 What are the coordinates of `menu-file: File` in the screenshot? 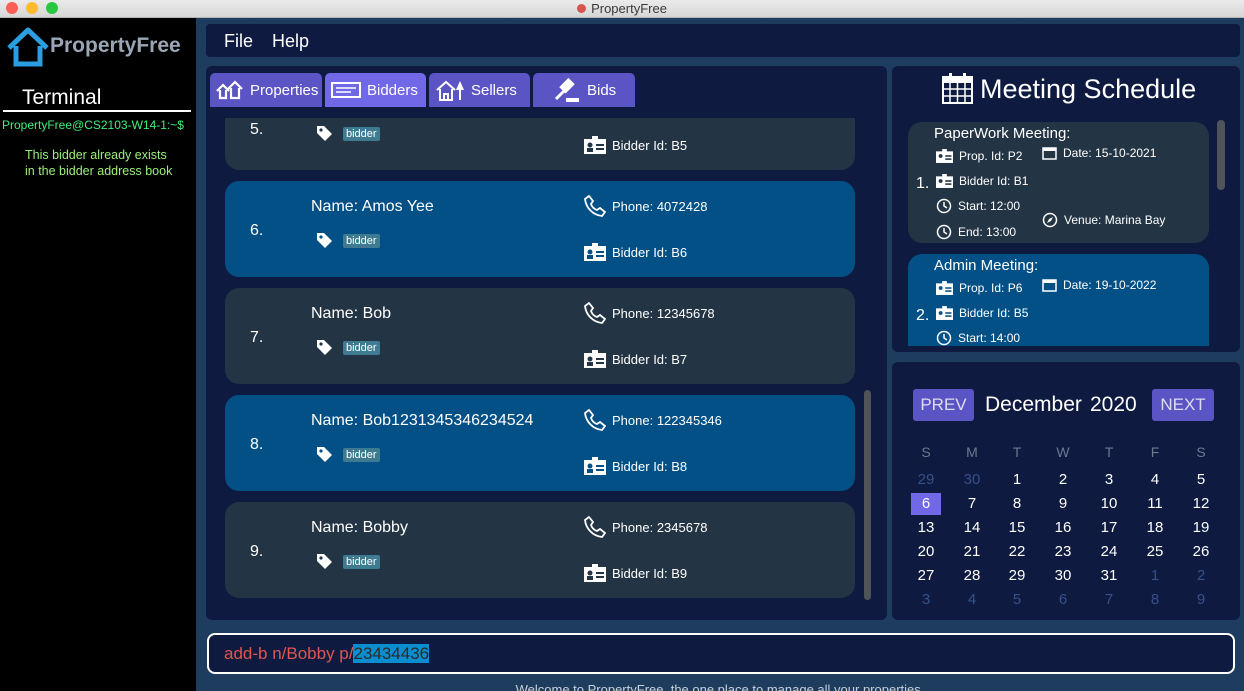 It's located at (238, 41).